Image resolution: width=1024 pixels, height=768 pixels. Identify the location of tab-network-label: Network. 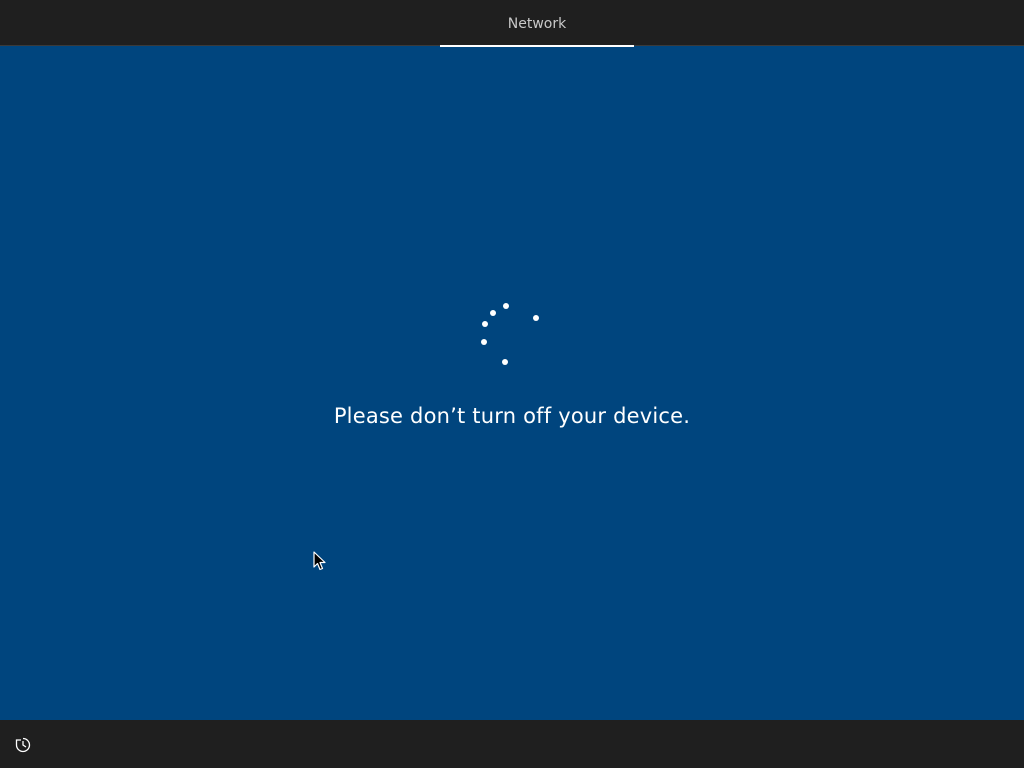
(537, 24).